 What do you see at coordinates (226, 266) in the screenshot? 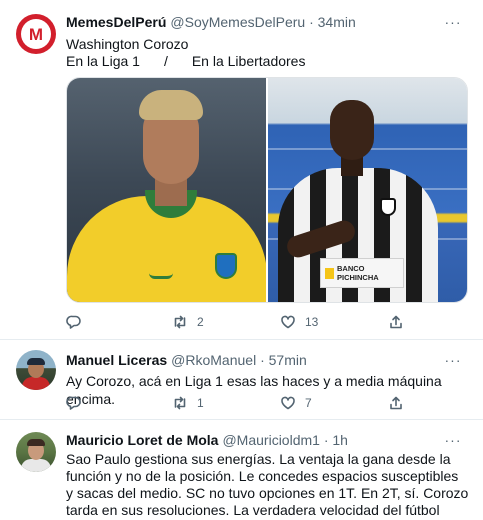
I see `jersey-badge-icon` at bounding box center [226, 266].